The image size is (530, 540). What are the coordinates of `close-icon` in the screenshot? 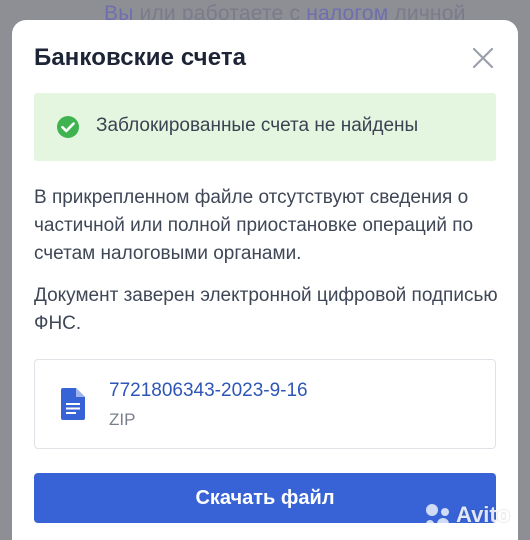 It's located at (483, 58).